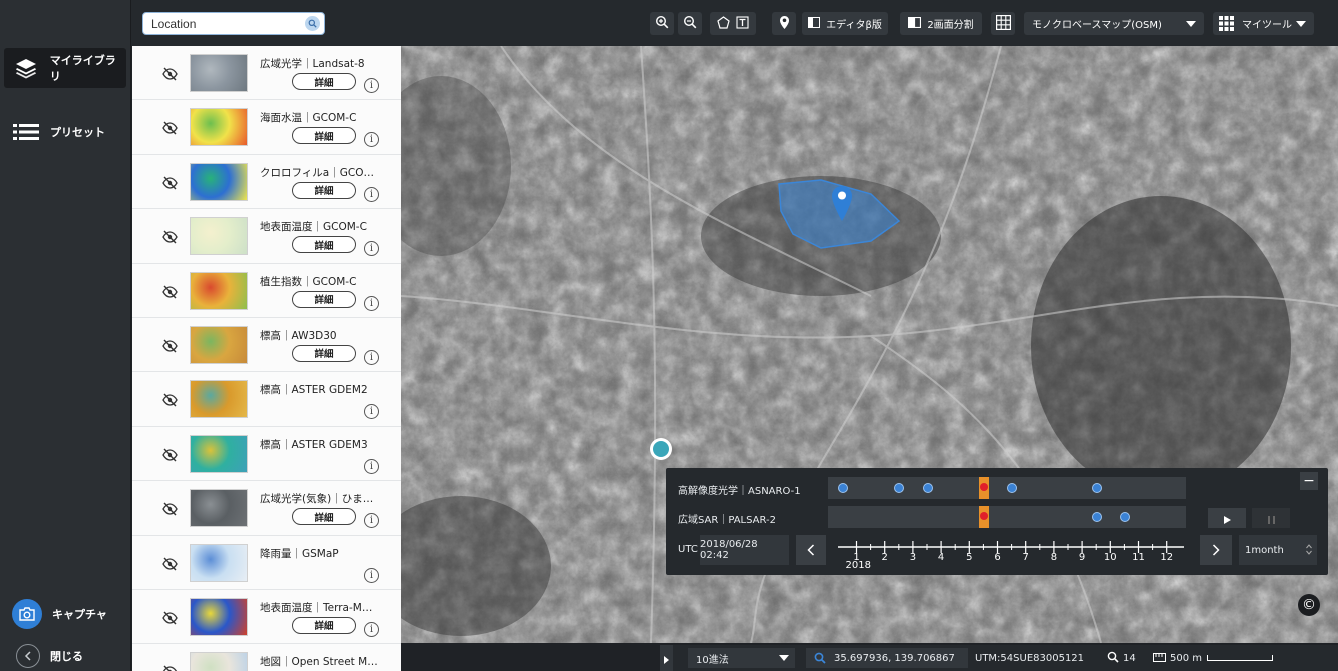 This screenshot has height=671, width=1338. What do you see at coordinates (298, 335) in the screenshot?
I see `layer-name: 標高｜AW3D30` at bounding box center [298, 335].